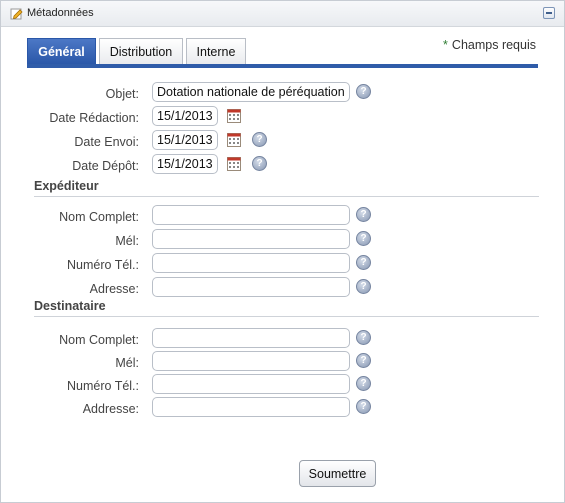 Image resolution: width=565 pixels, height=503 pixels. I want to click on expediteur-nom-input, so click(251, 215).